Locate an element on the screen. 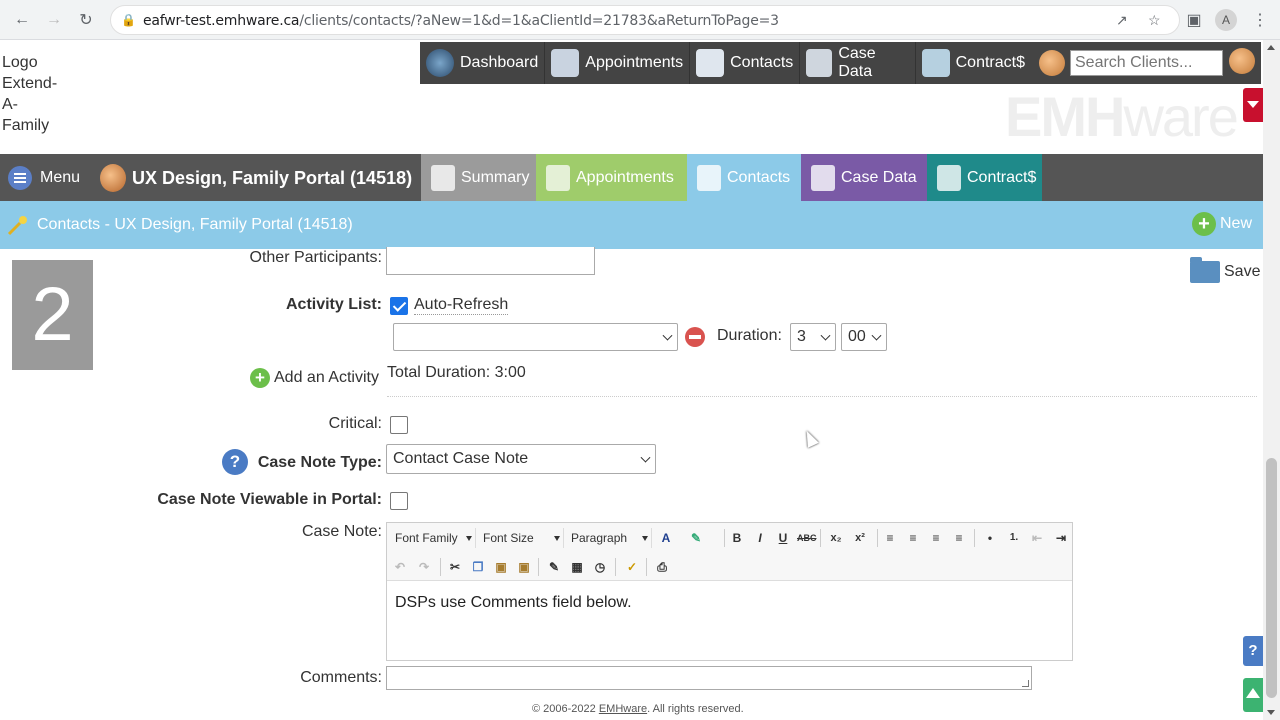 This screenshot has width=1280, height=720. footer-prefix: © 2006-2022 is located at coordinates (565, 709).